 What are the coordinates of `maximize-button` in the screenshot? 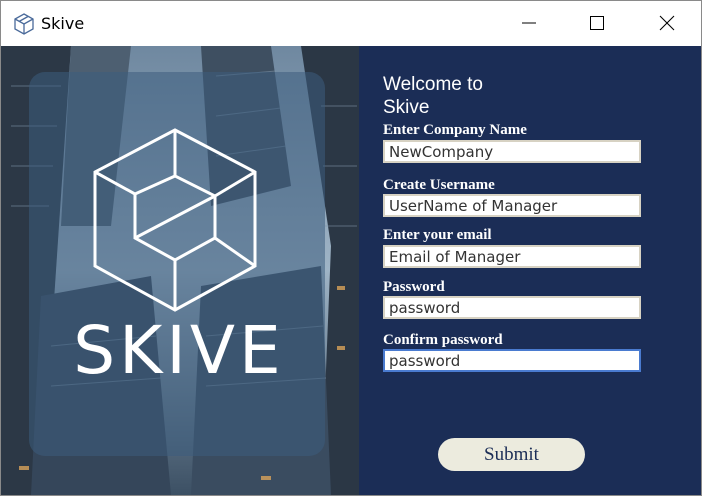 It's located at (597, 23).